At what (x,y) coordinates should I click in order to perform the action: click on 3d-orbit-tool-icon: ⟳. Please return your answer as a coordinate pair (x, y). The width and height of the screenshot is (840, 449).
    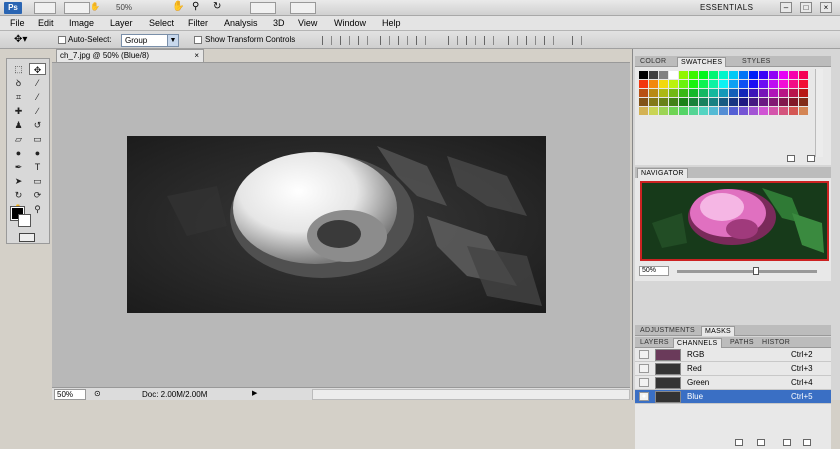
    Looking at the image, I should click on (37, 195).